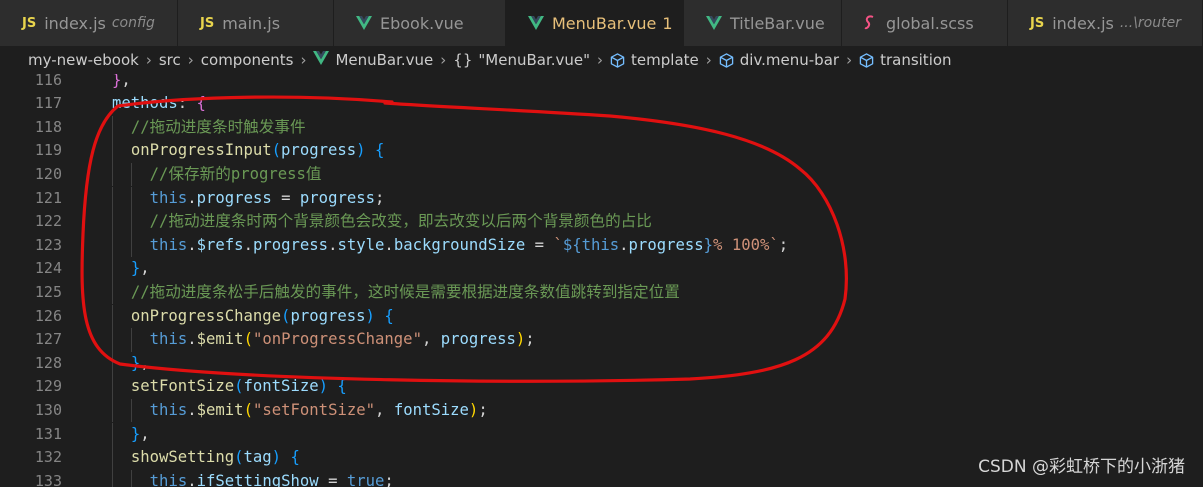 This screenshot has height=487, width=1203. What do you see at coordinates (251, 23) in the screenshot?
I see `tab-label: main.js` at bounding box center [251, 23].